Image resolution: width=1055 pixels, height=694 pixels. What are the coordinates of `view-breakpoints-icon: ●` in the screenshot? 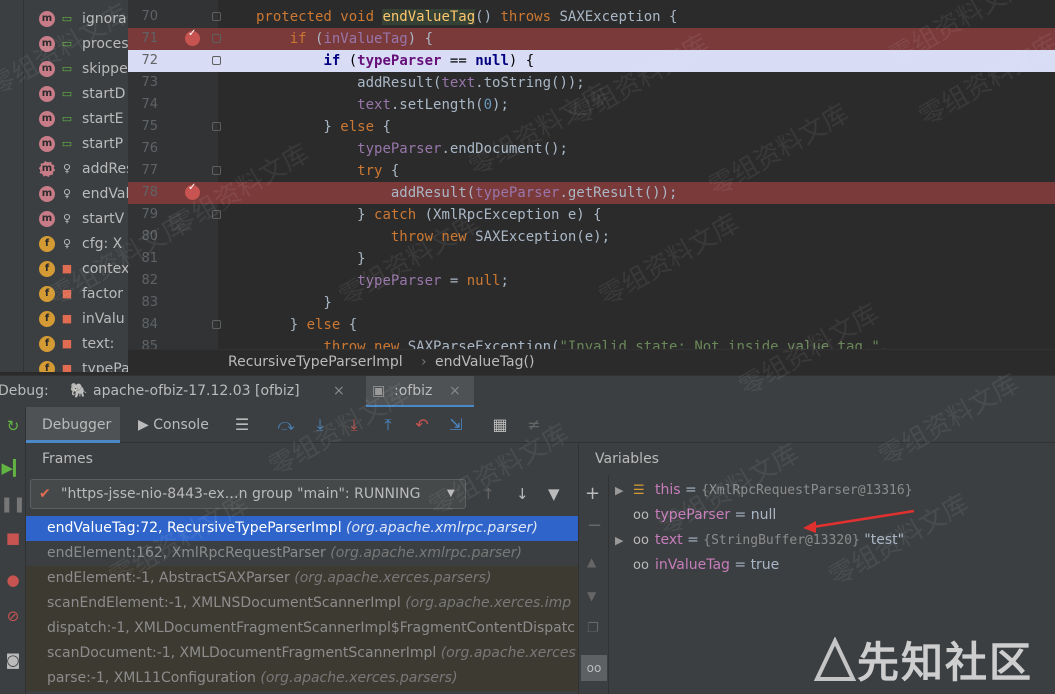 It's located at (13, 580).